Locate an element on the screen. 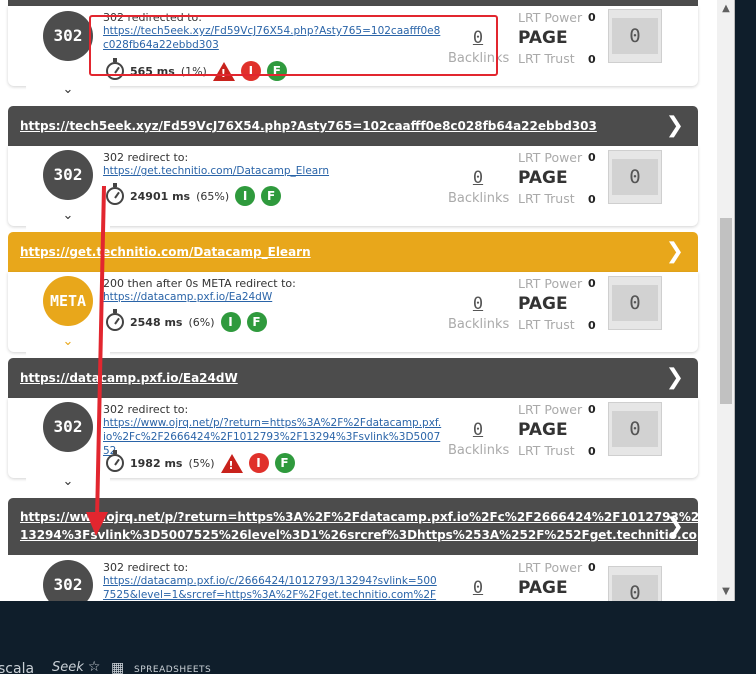 This screenshot has width=756, height=674. spreadsheet-icon: ▦ is located at coordinates (117, 667).